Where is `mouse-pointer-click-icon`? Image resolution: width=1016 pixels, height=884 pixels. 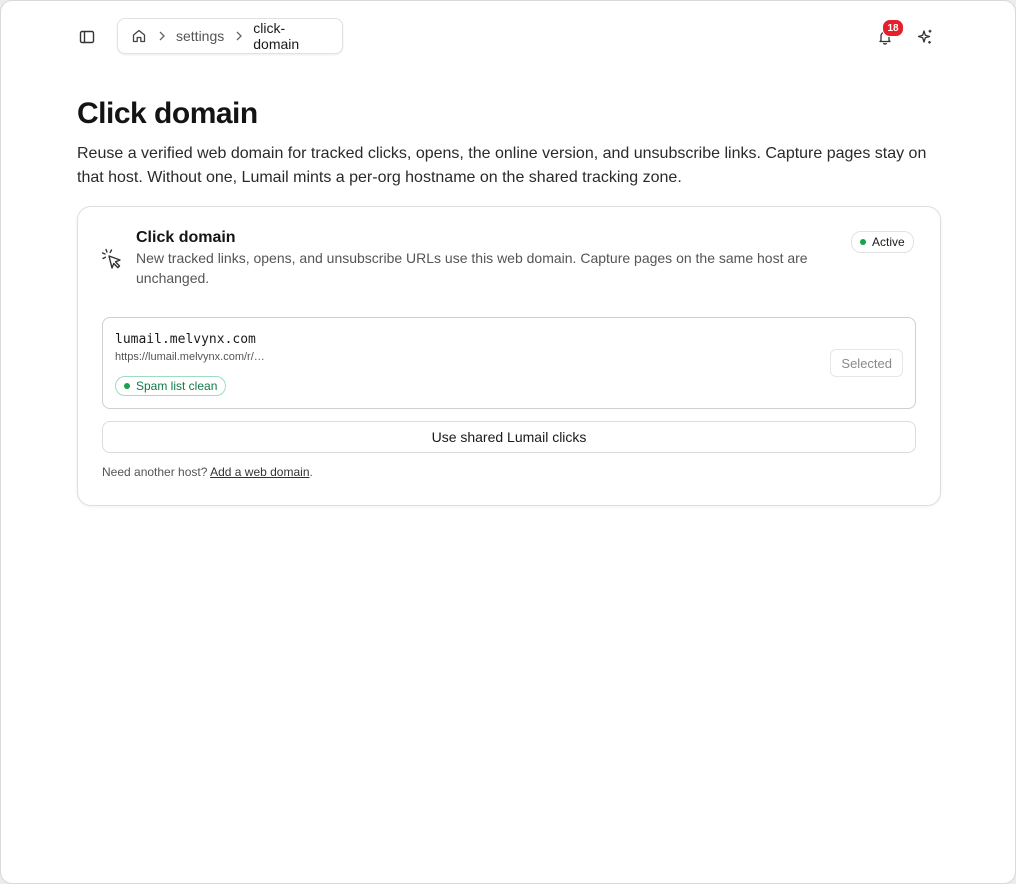 mouse-pointer-click-icon is located at coordinates (112, 259).